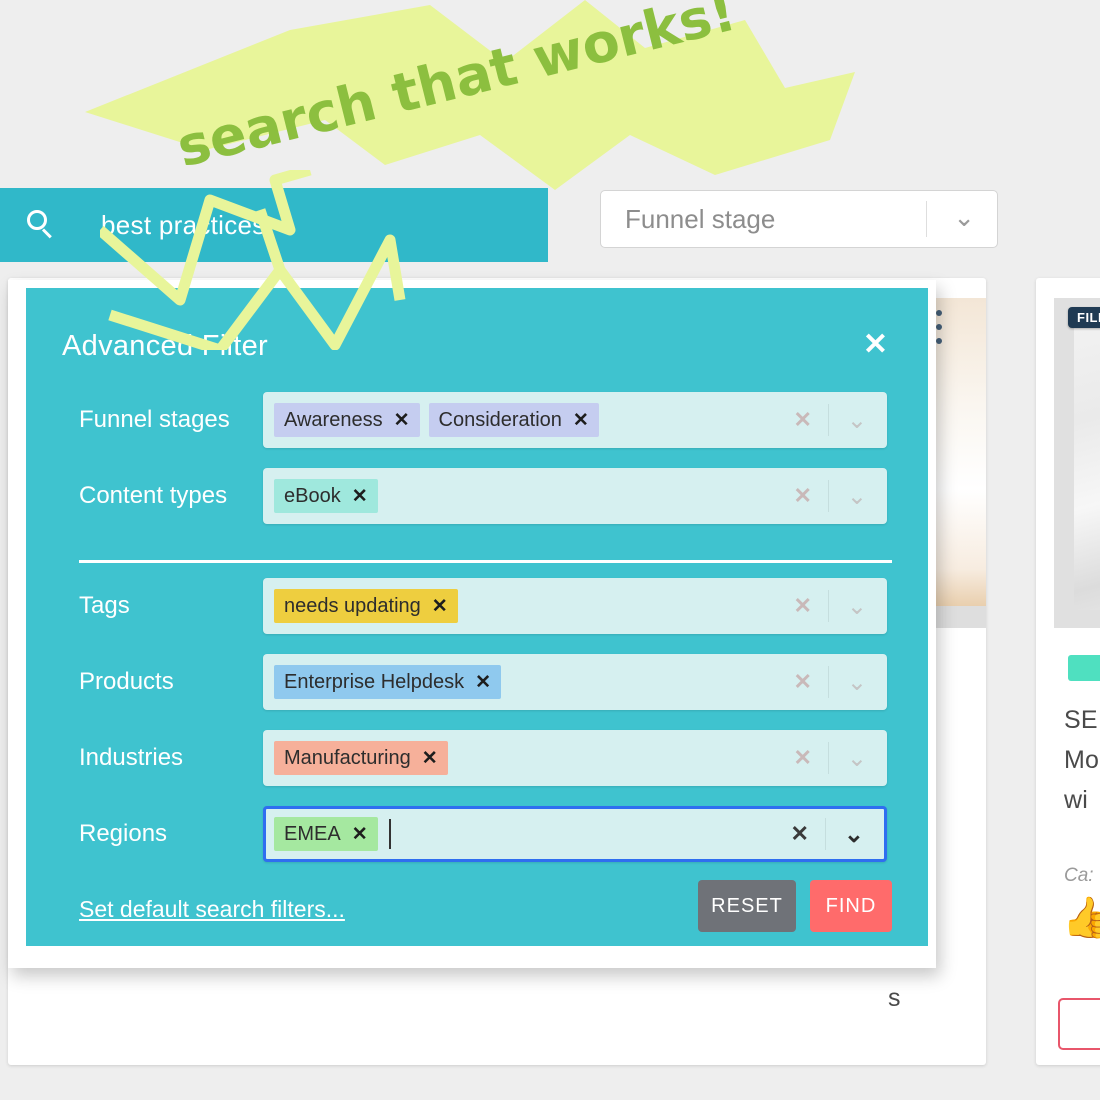 Image resolution: width=1100 pixels, height=1100 pixels. I want to click on filter-label-content-types: Content types, so click(153, 495).